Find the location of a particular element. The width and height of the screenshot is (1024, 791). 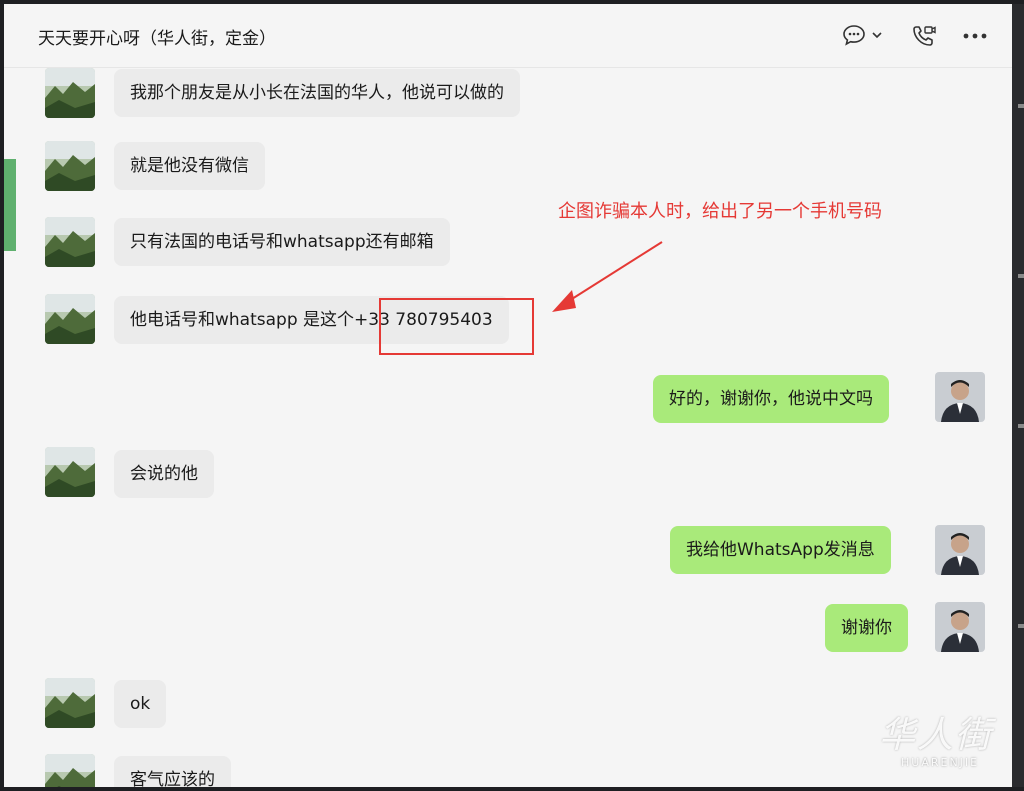

watermark: 华人街 HUARENJIE is located at coordinates (947, 751).